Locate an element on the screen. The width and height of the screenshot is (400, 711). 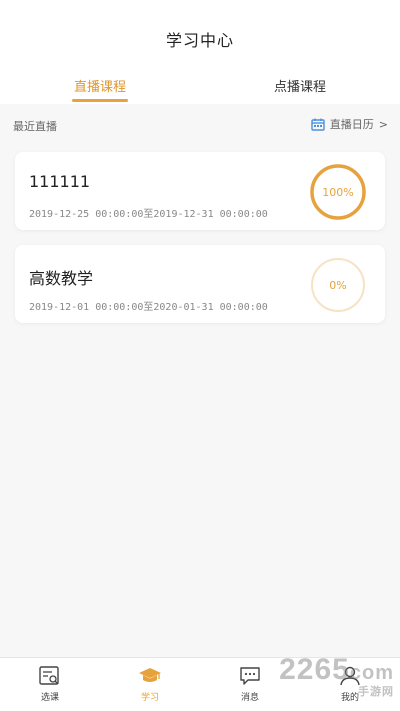
bottom-navigation: 选课 学习 消息 我的 is located at coordinates (200, 684).